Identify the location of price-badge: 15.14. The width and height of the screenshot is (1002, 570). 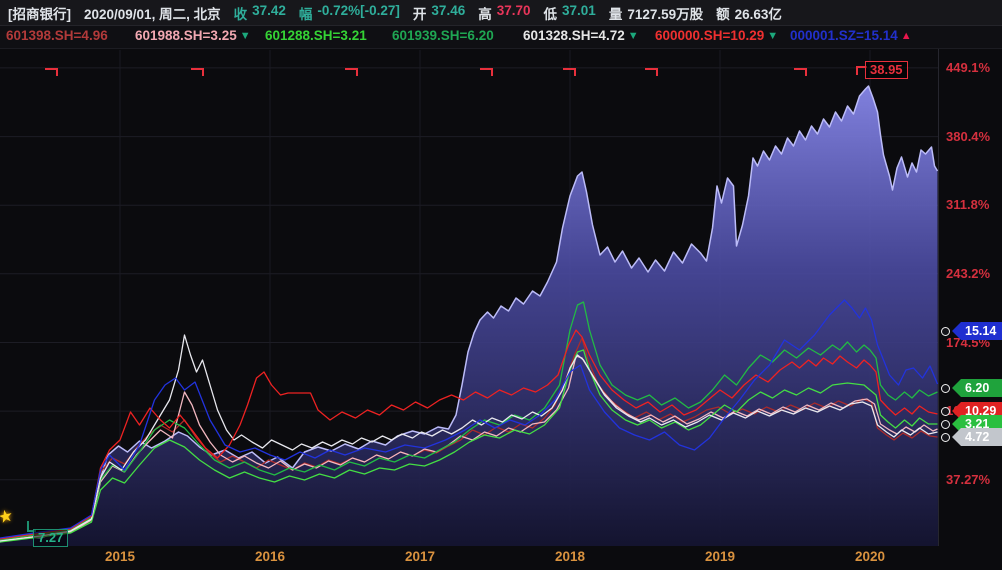
(971, 331).